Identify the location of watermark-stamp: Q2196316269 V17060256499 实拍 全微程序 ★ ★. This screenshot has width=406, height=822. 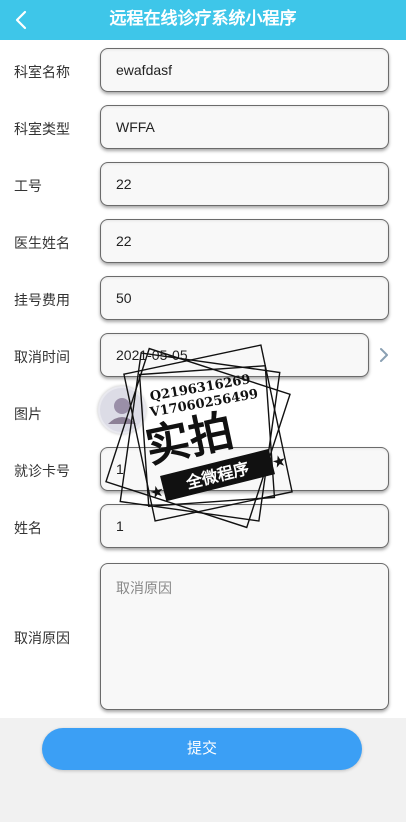
(199, 436).